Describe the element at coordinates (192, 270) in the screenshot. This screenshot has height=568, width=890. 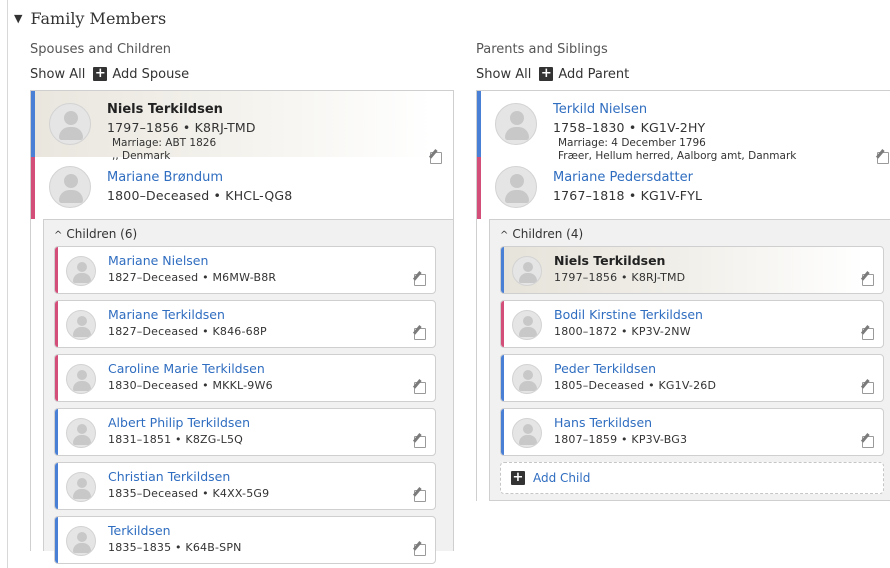
I see `person-info: Mariane Nielsen 1827–Deceased • M6MW-B8R` at that location.